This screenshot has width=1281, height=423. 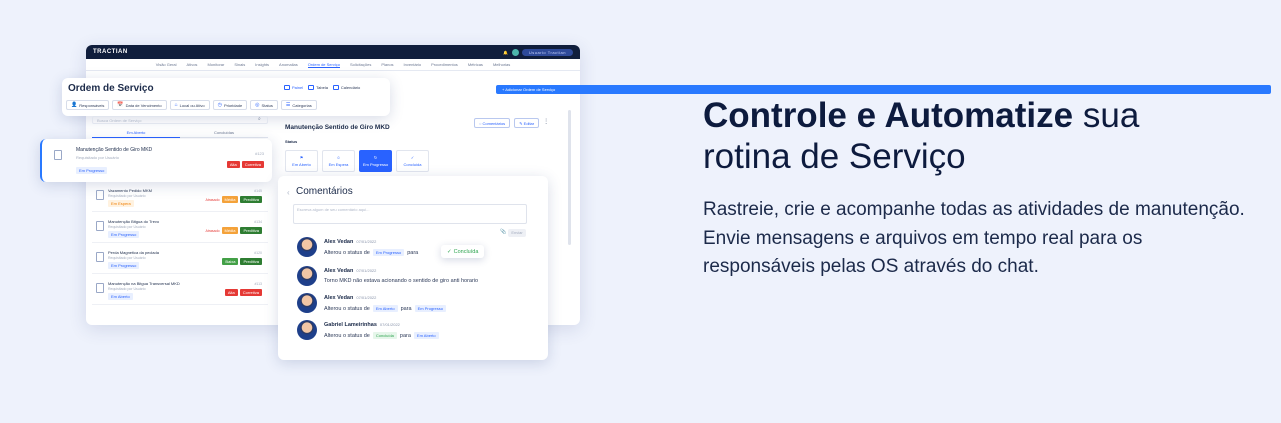 I want to click on refresh-icon: ↻, so click(x=375, y=157).